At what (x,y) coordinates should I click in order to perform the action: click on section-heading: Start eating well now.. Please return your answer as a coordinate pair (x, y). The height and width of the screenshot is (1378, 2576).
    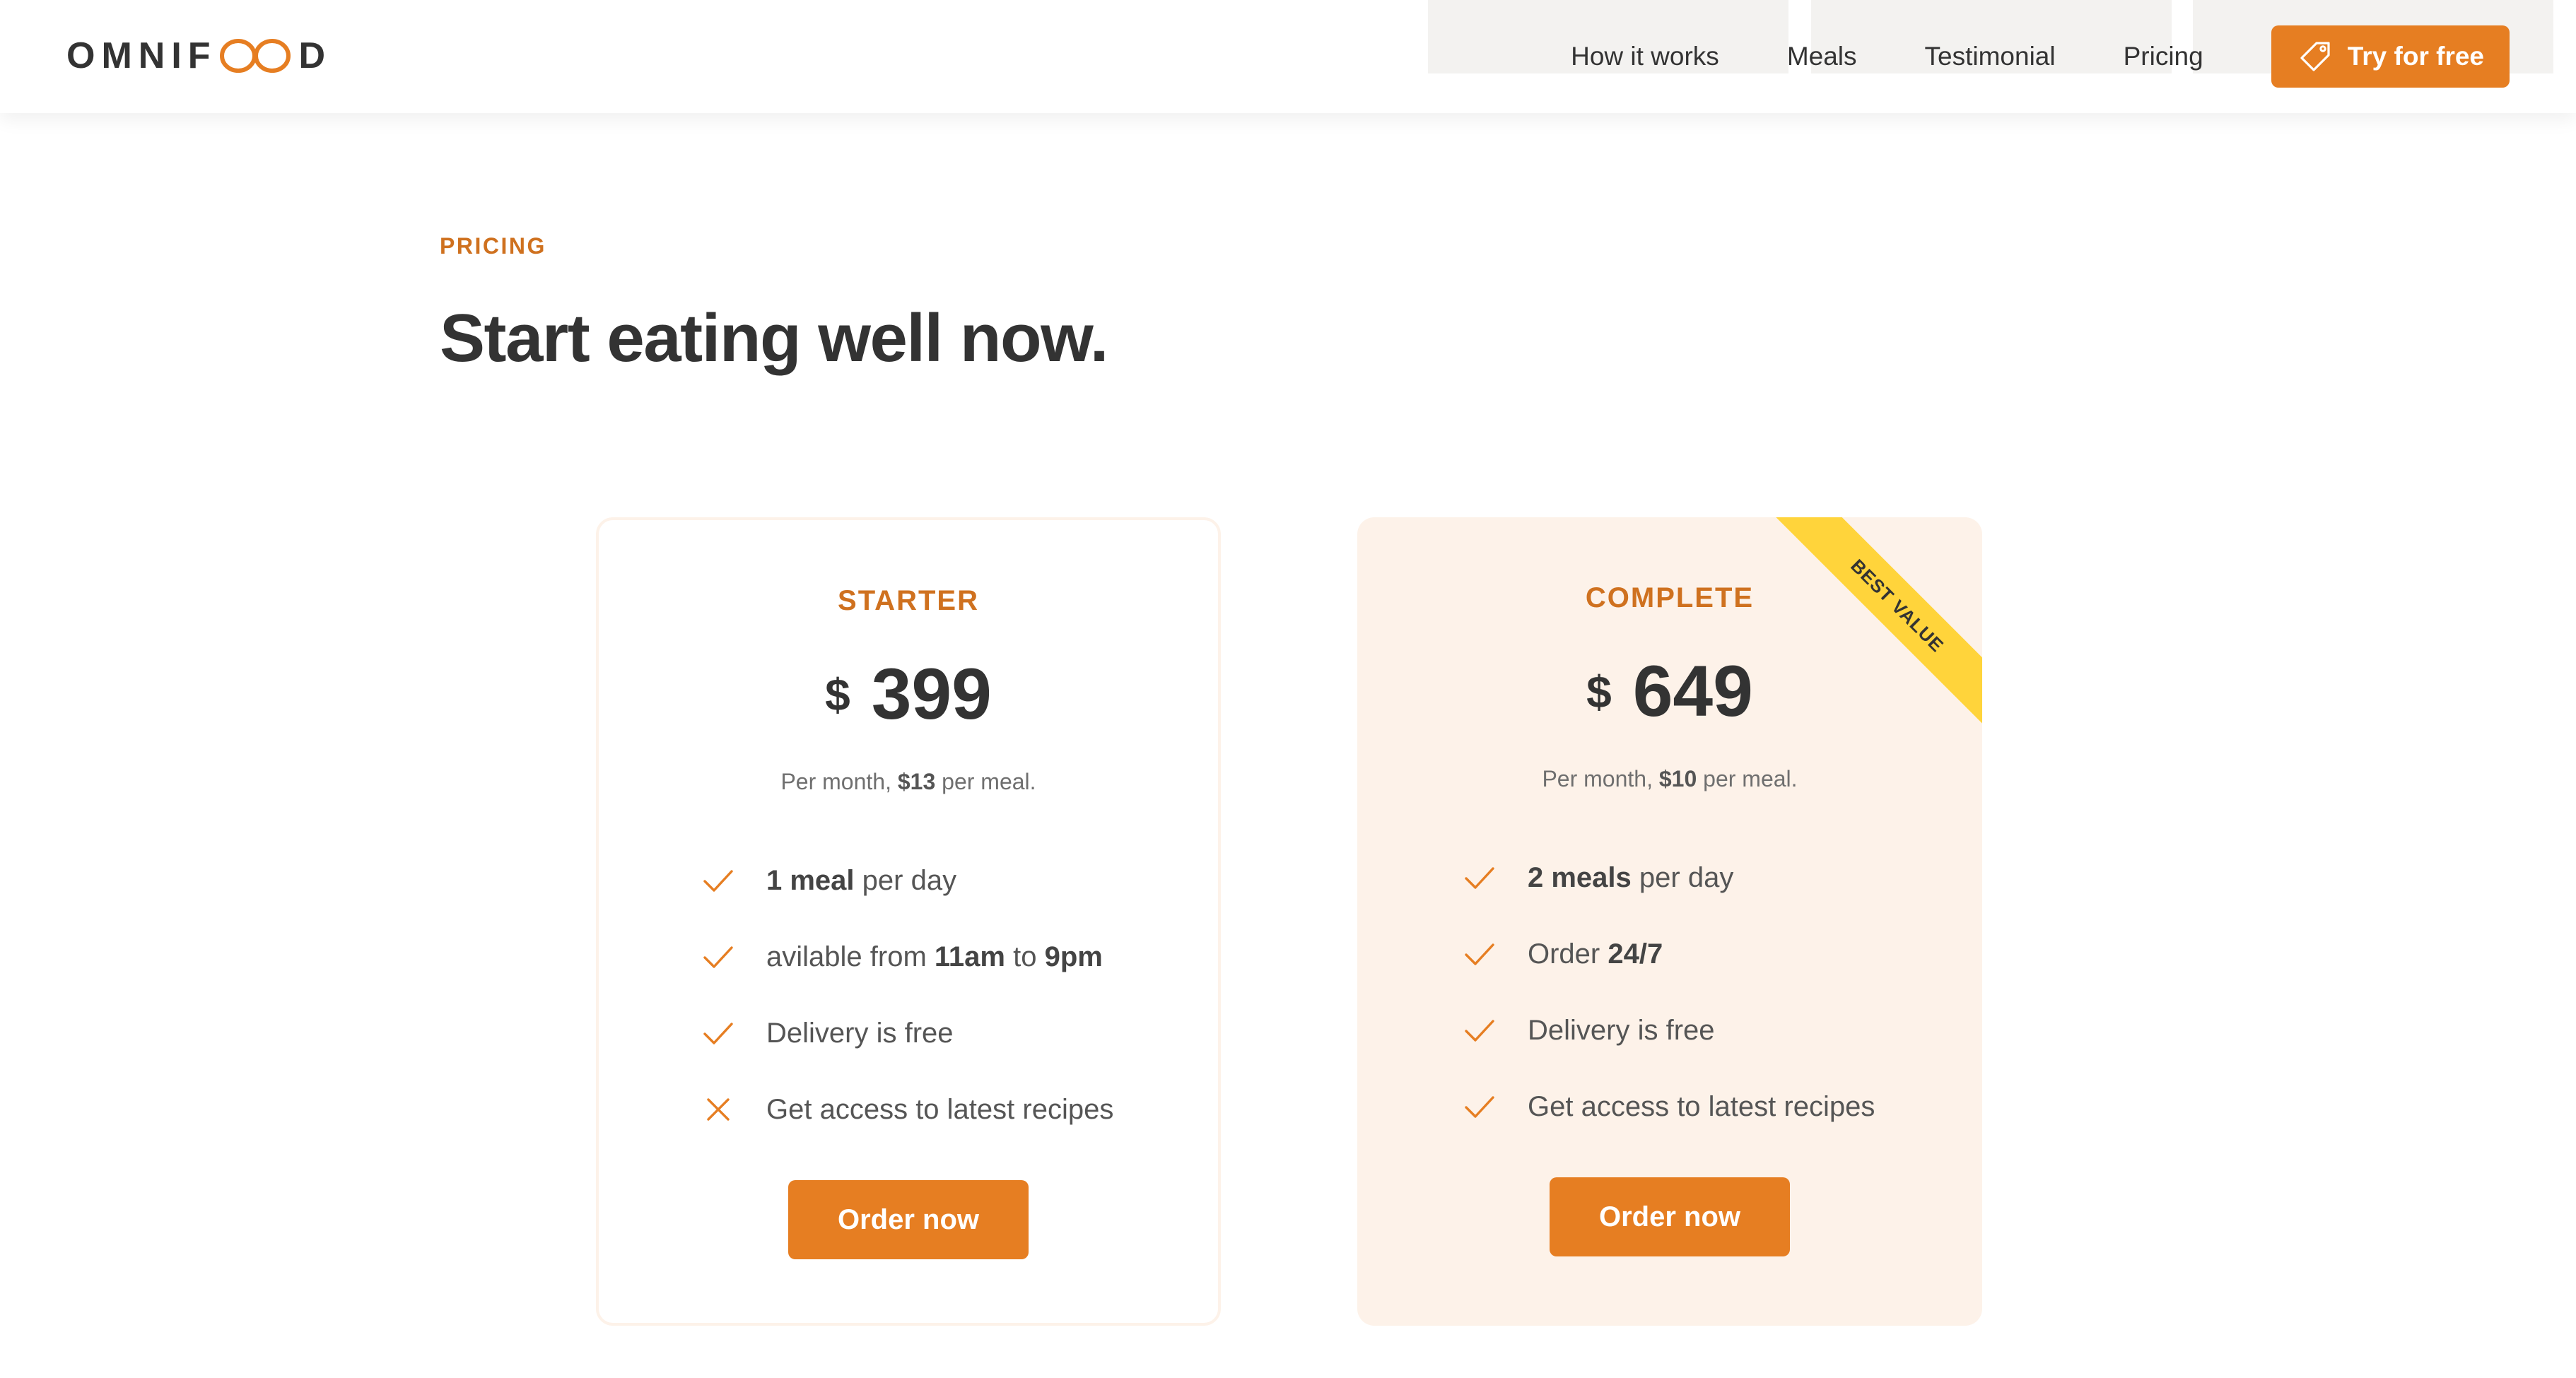
    Looking at the image, I should click on (774, 338).